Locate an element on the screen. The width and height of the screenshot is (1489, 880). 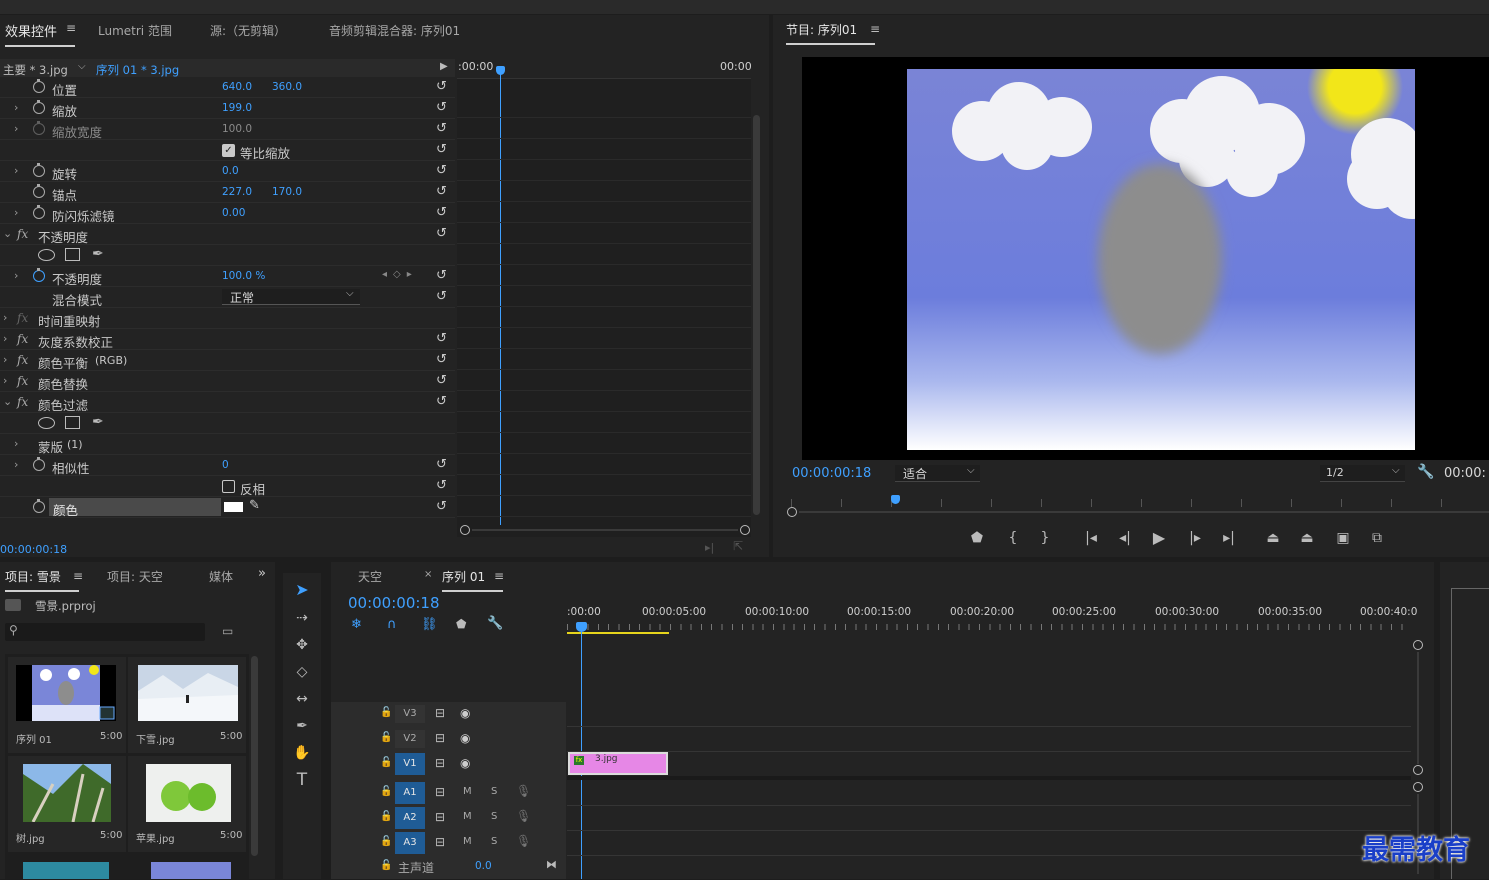
tab-sequence-01: 序列 01 is located at coordinates (473, 580).